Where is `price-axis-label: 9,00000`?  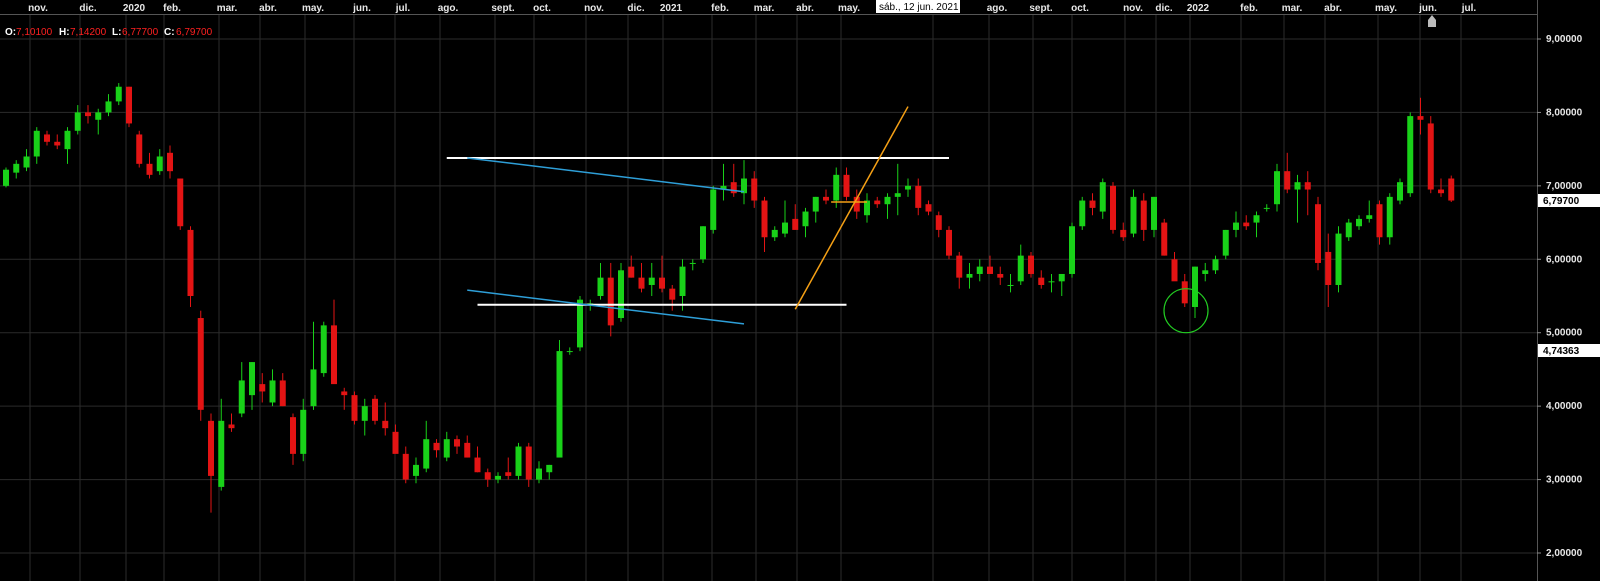 price-axis-label: 9,00000 is located at coordinates (1564, 39).